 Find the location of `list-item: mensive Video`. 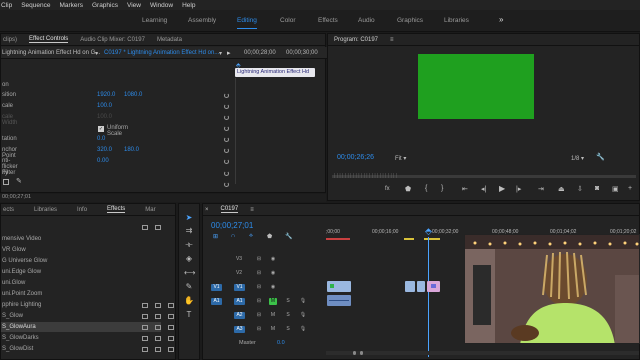

list-item: mensive Video is located at coordinates (81, 239).